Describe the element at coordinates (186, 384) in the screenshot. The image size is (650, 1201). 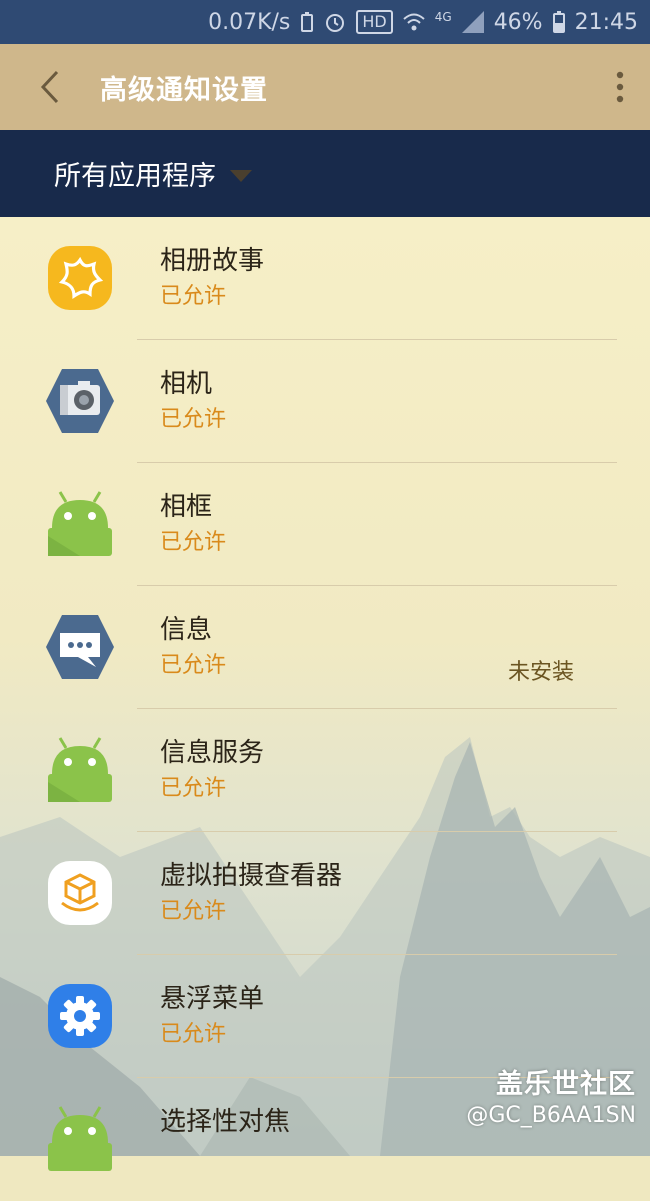
I see `app-name: 相机` at that location.